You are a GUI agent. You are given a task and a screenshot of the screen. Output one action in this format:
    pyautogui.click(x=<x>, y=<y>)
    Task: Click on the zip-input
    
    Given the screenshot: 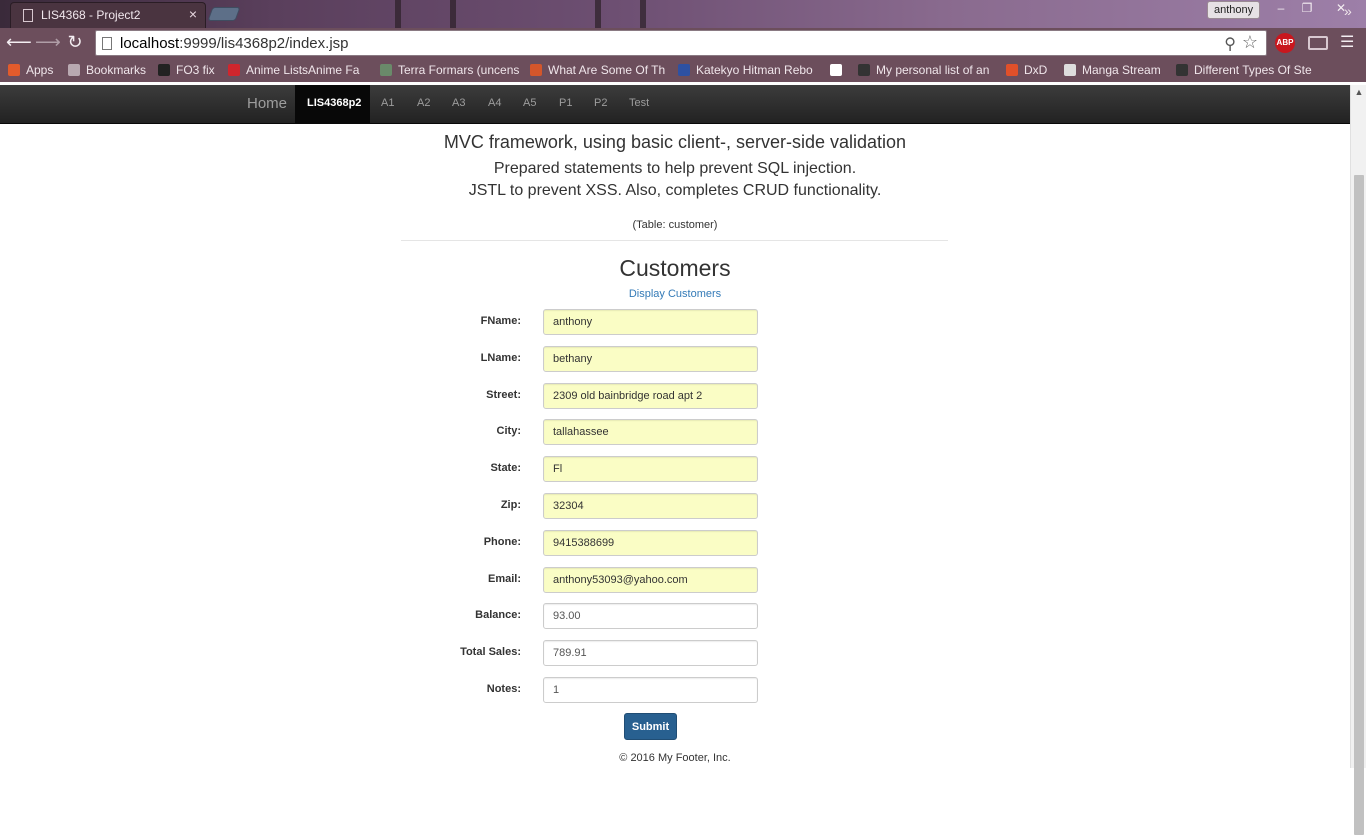 What is the action you would take?
    pyautogui.click(x=650, y=506)
    